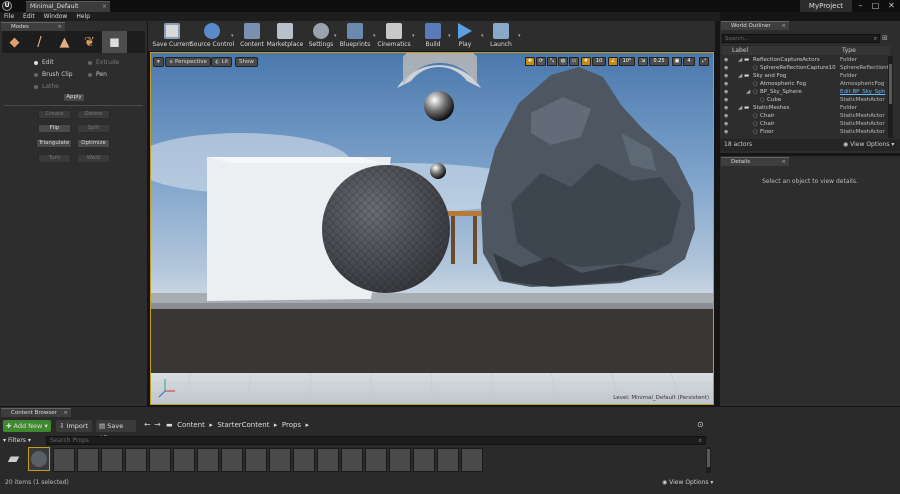  Describe the element at coordinates (355, 36) in the screenshot. I see `blueprints-button: Blueprints` at that location.